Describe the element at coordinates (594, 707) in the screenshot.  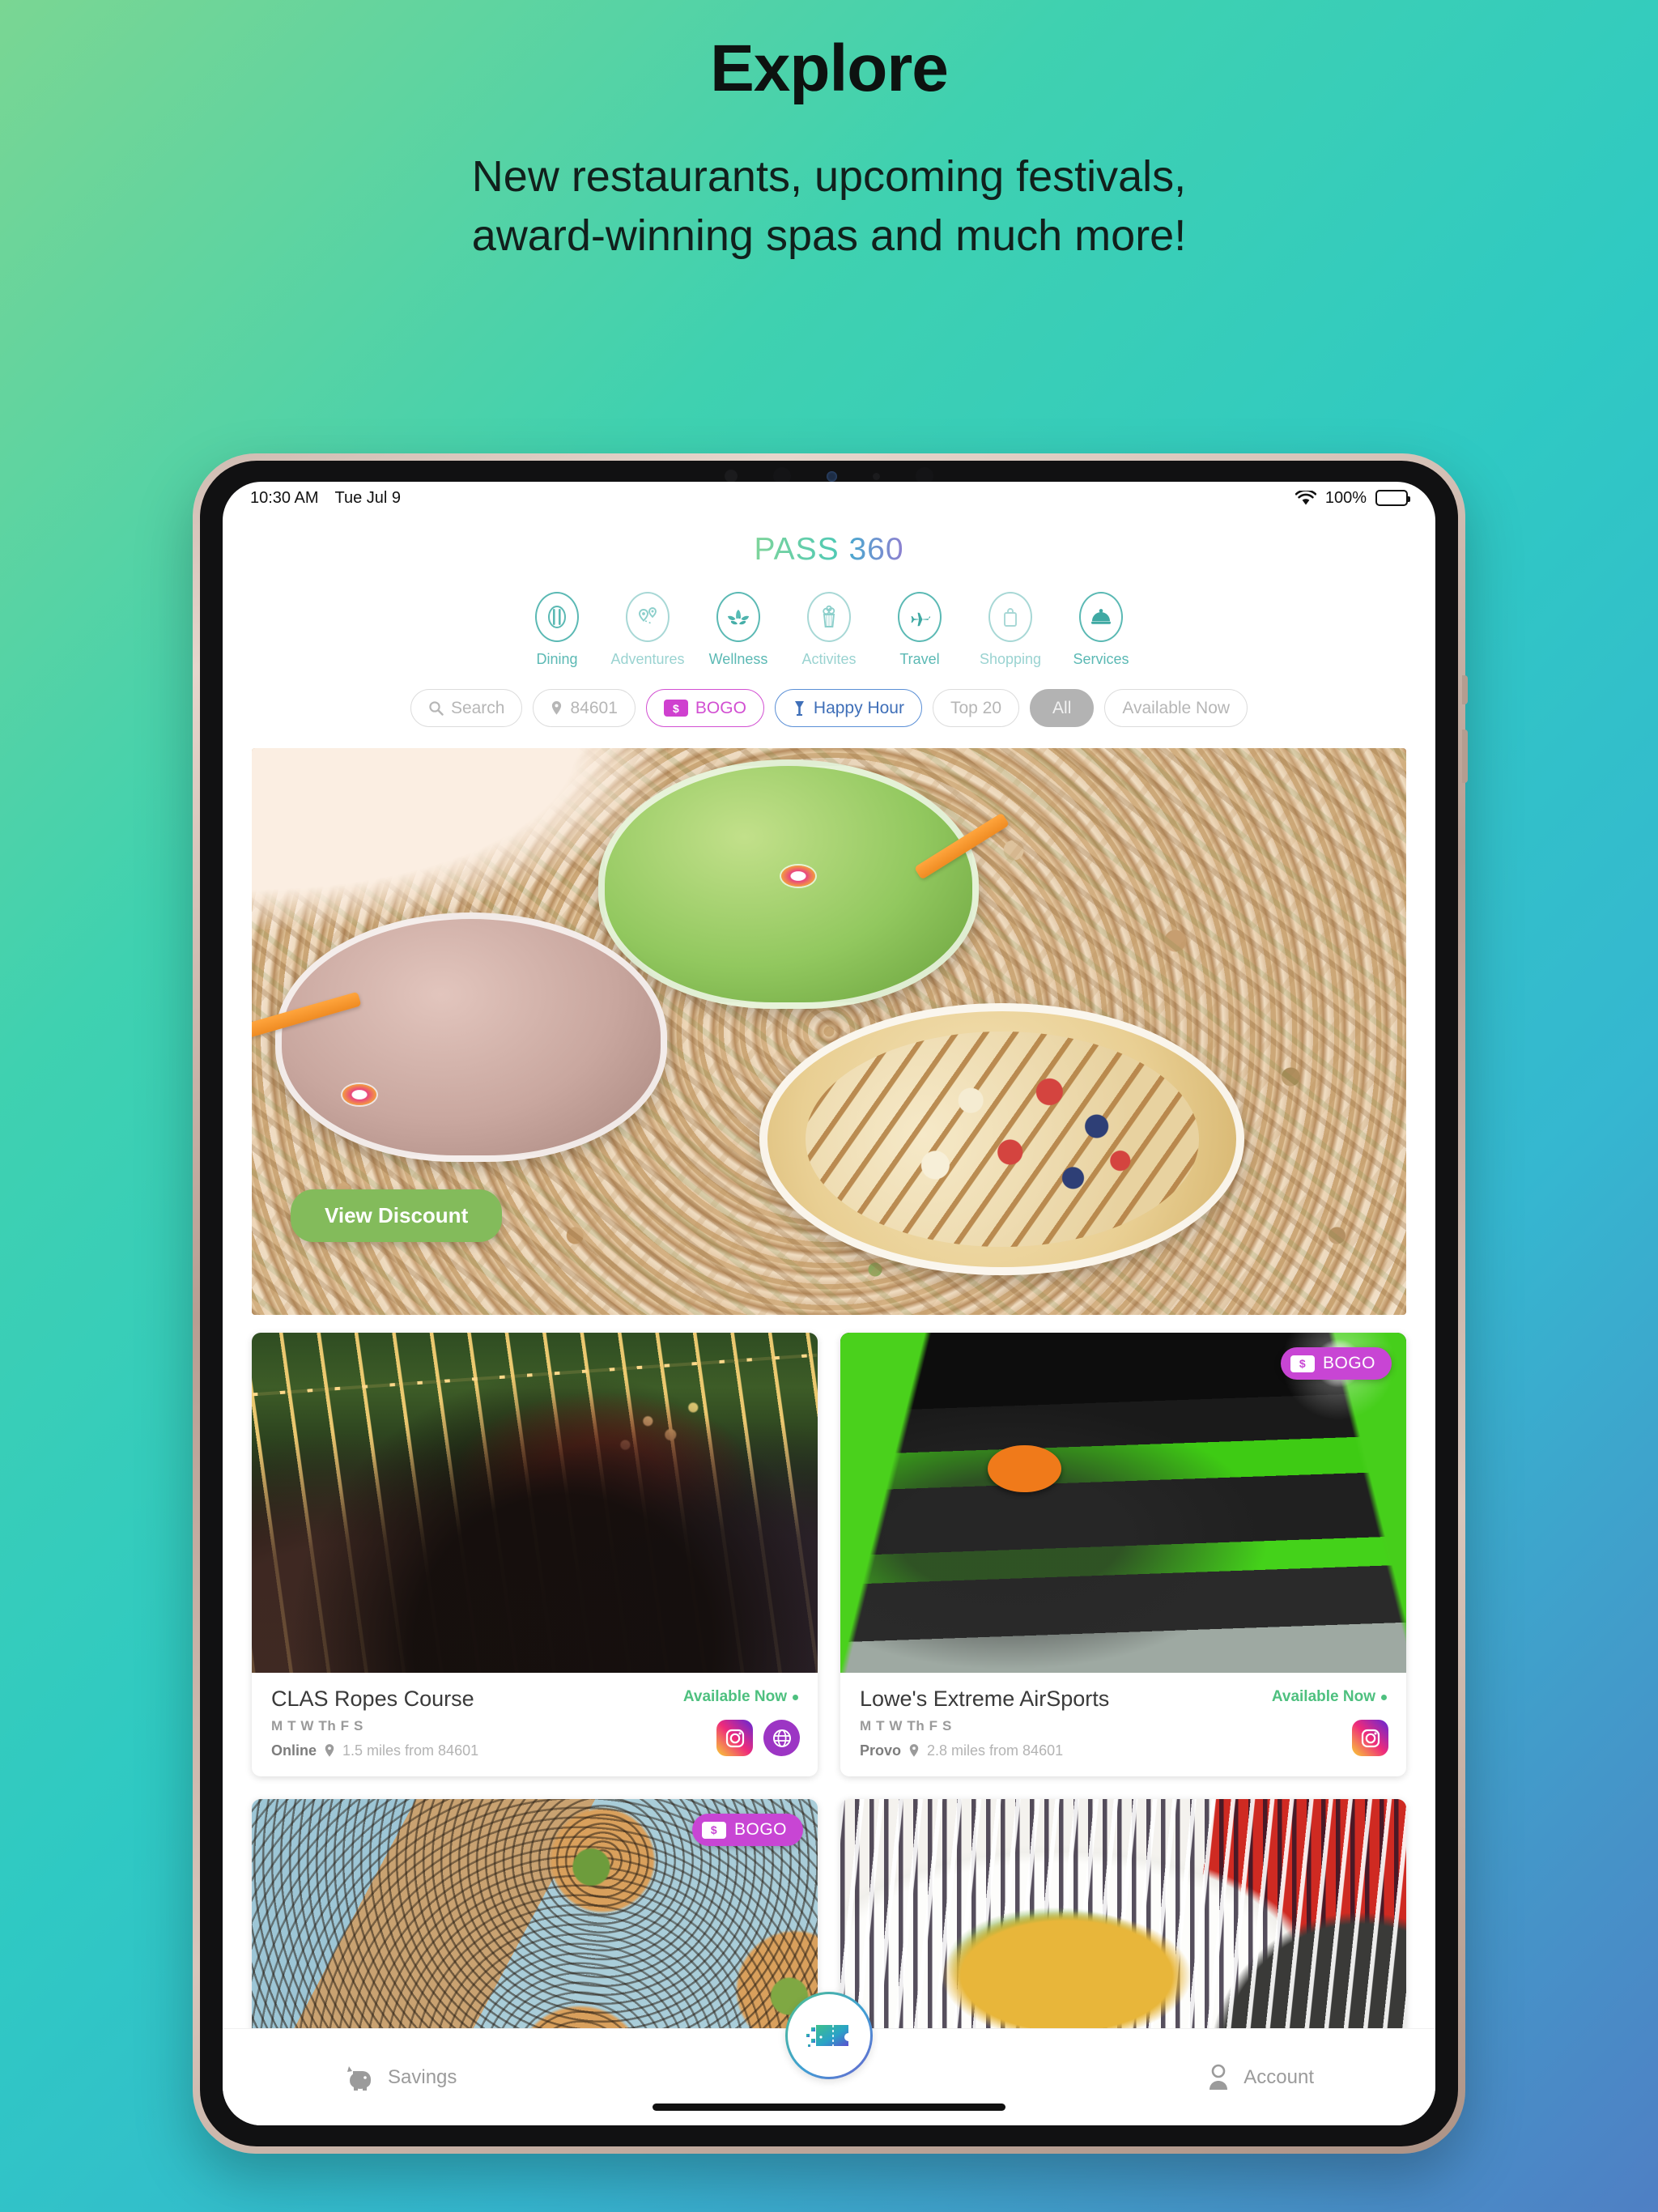
I see `location-filter-label: 84601` at that location.